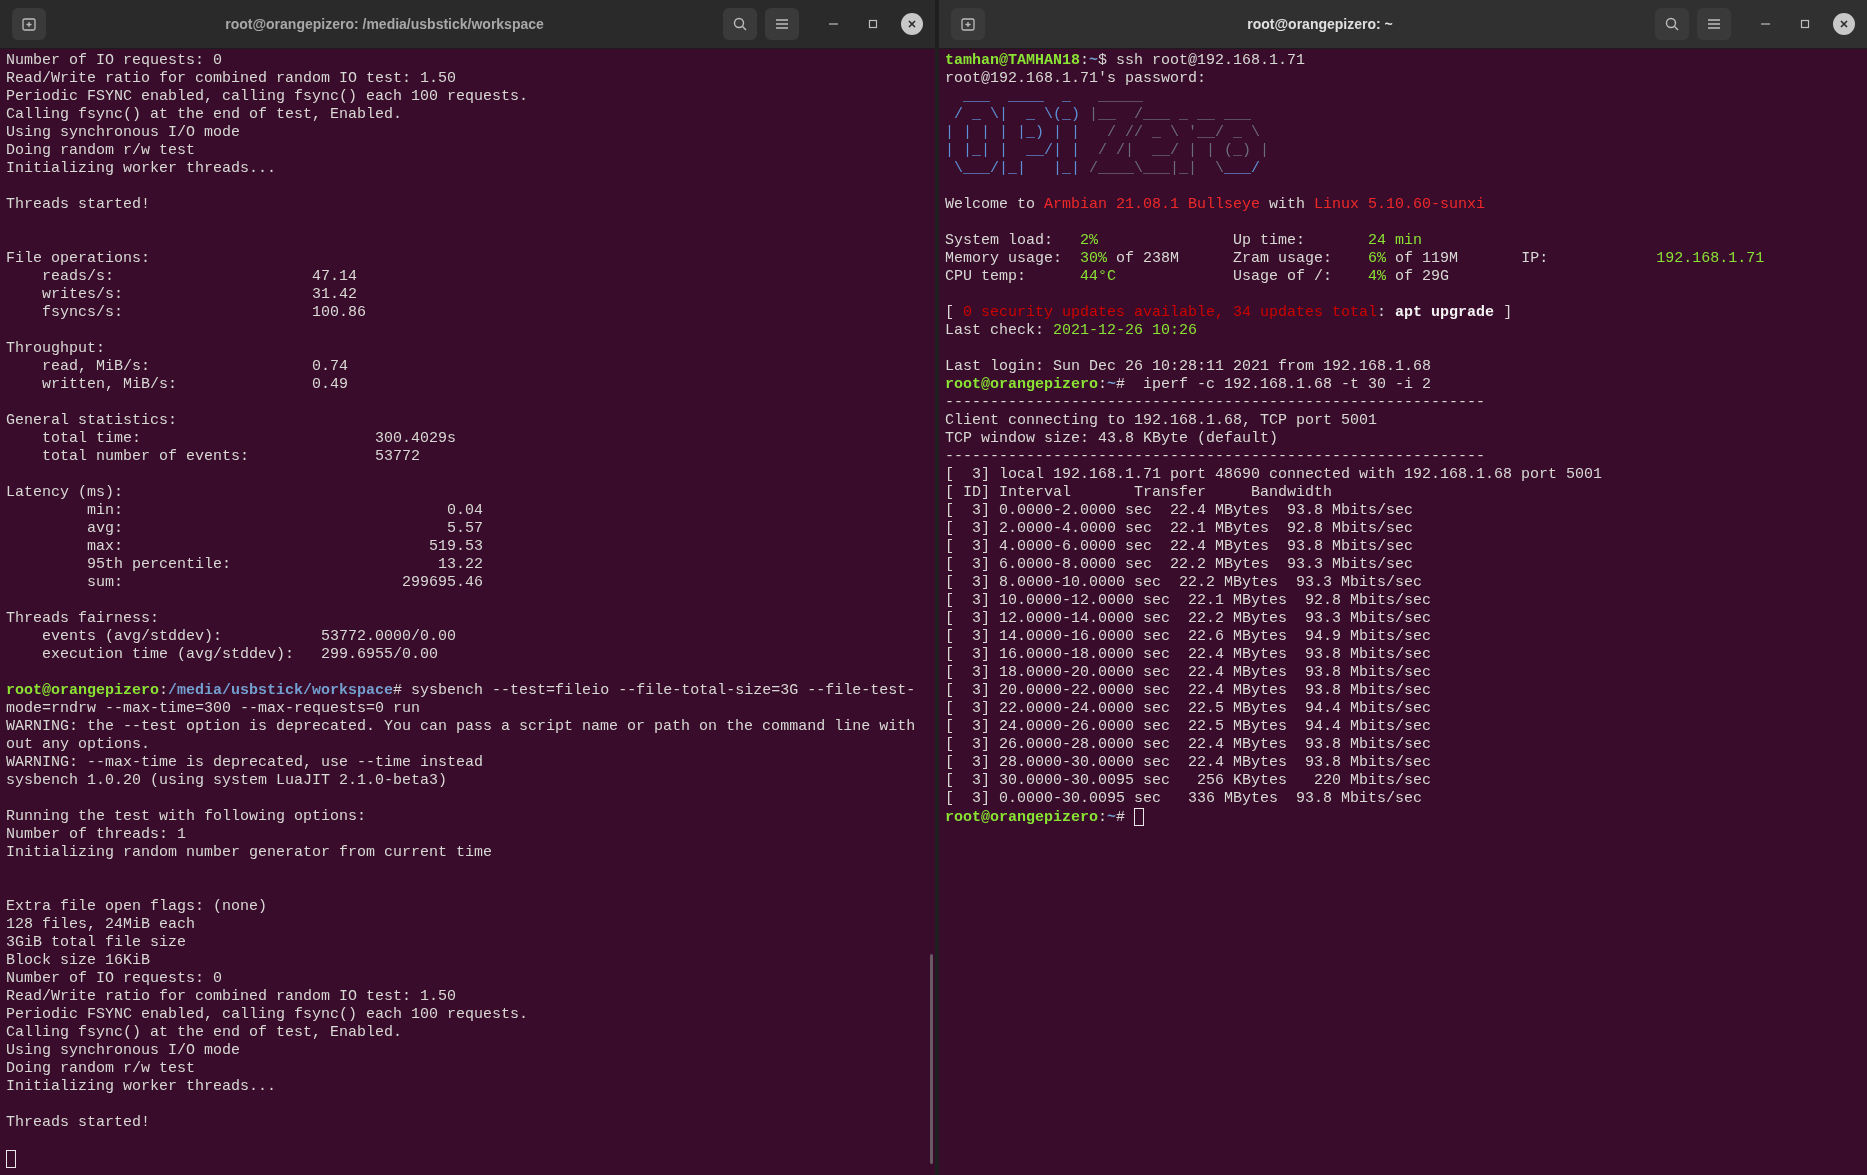 This screenshot has height=1175, width=1867. What do you see at coordinates (101, 924) in the screenshot?
I see `terminal-line: 128 files, 24MiB each` at bounding box center [101, 924].